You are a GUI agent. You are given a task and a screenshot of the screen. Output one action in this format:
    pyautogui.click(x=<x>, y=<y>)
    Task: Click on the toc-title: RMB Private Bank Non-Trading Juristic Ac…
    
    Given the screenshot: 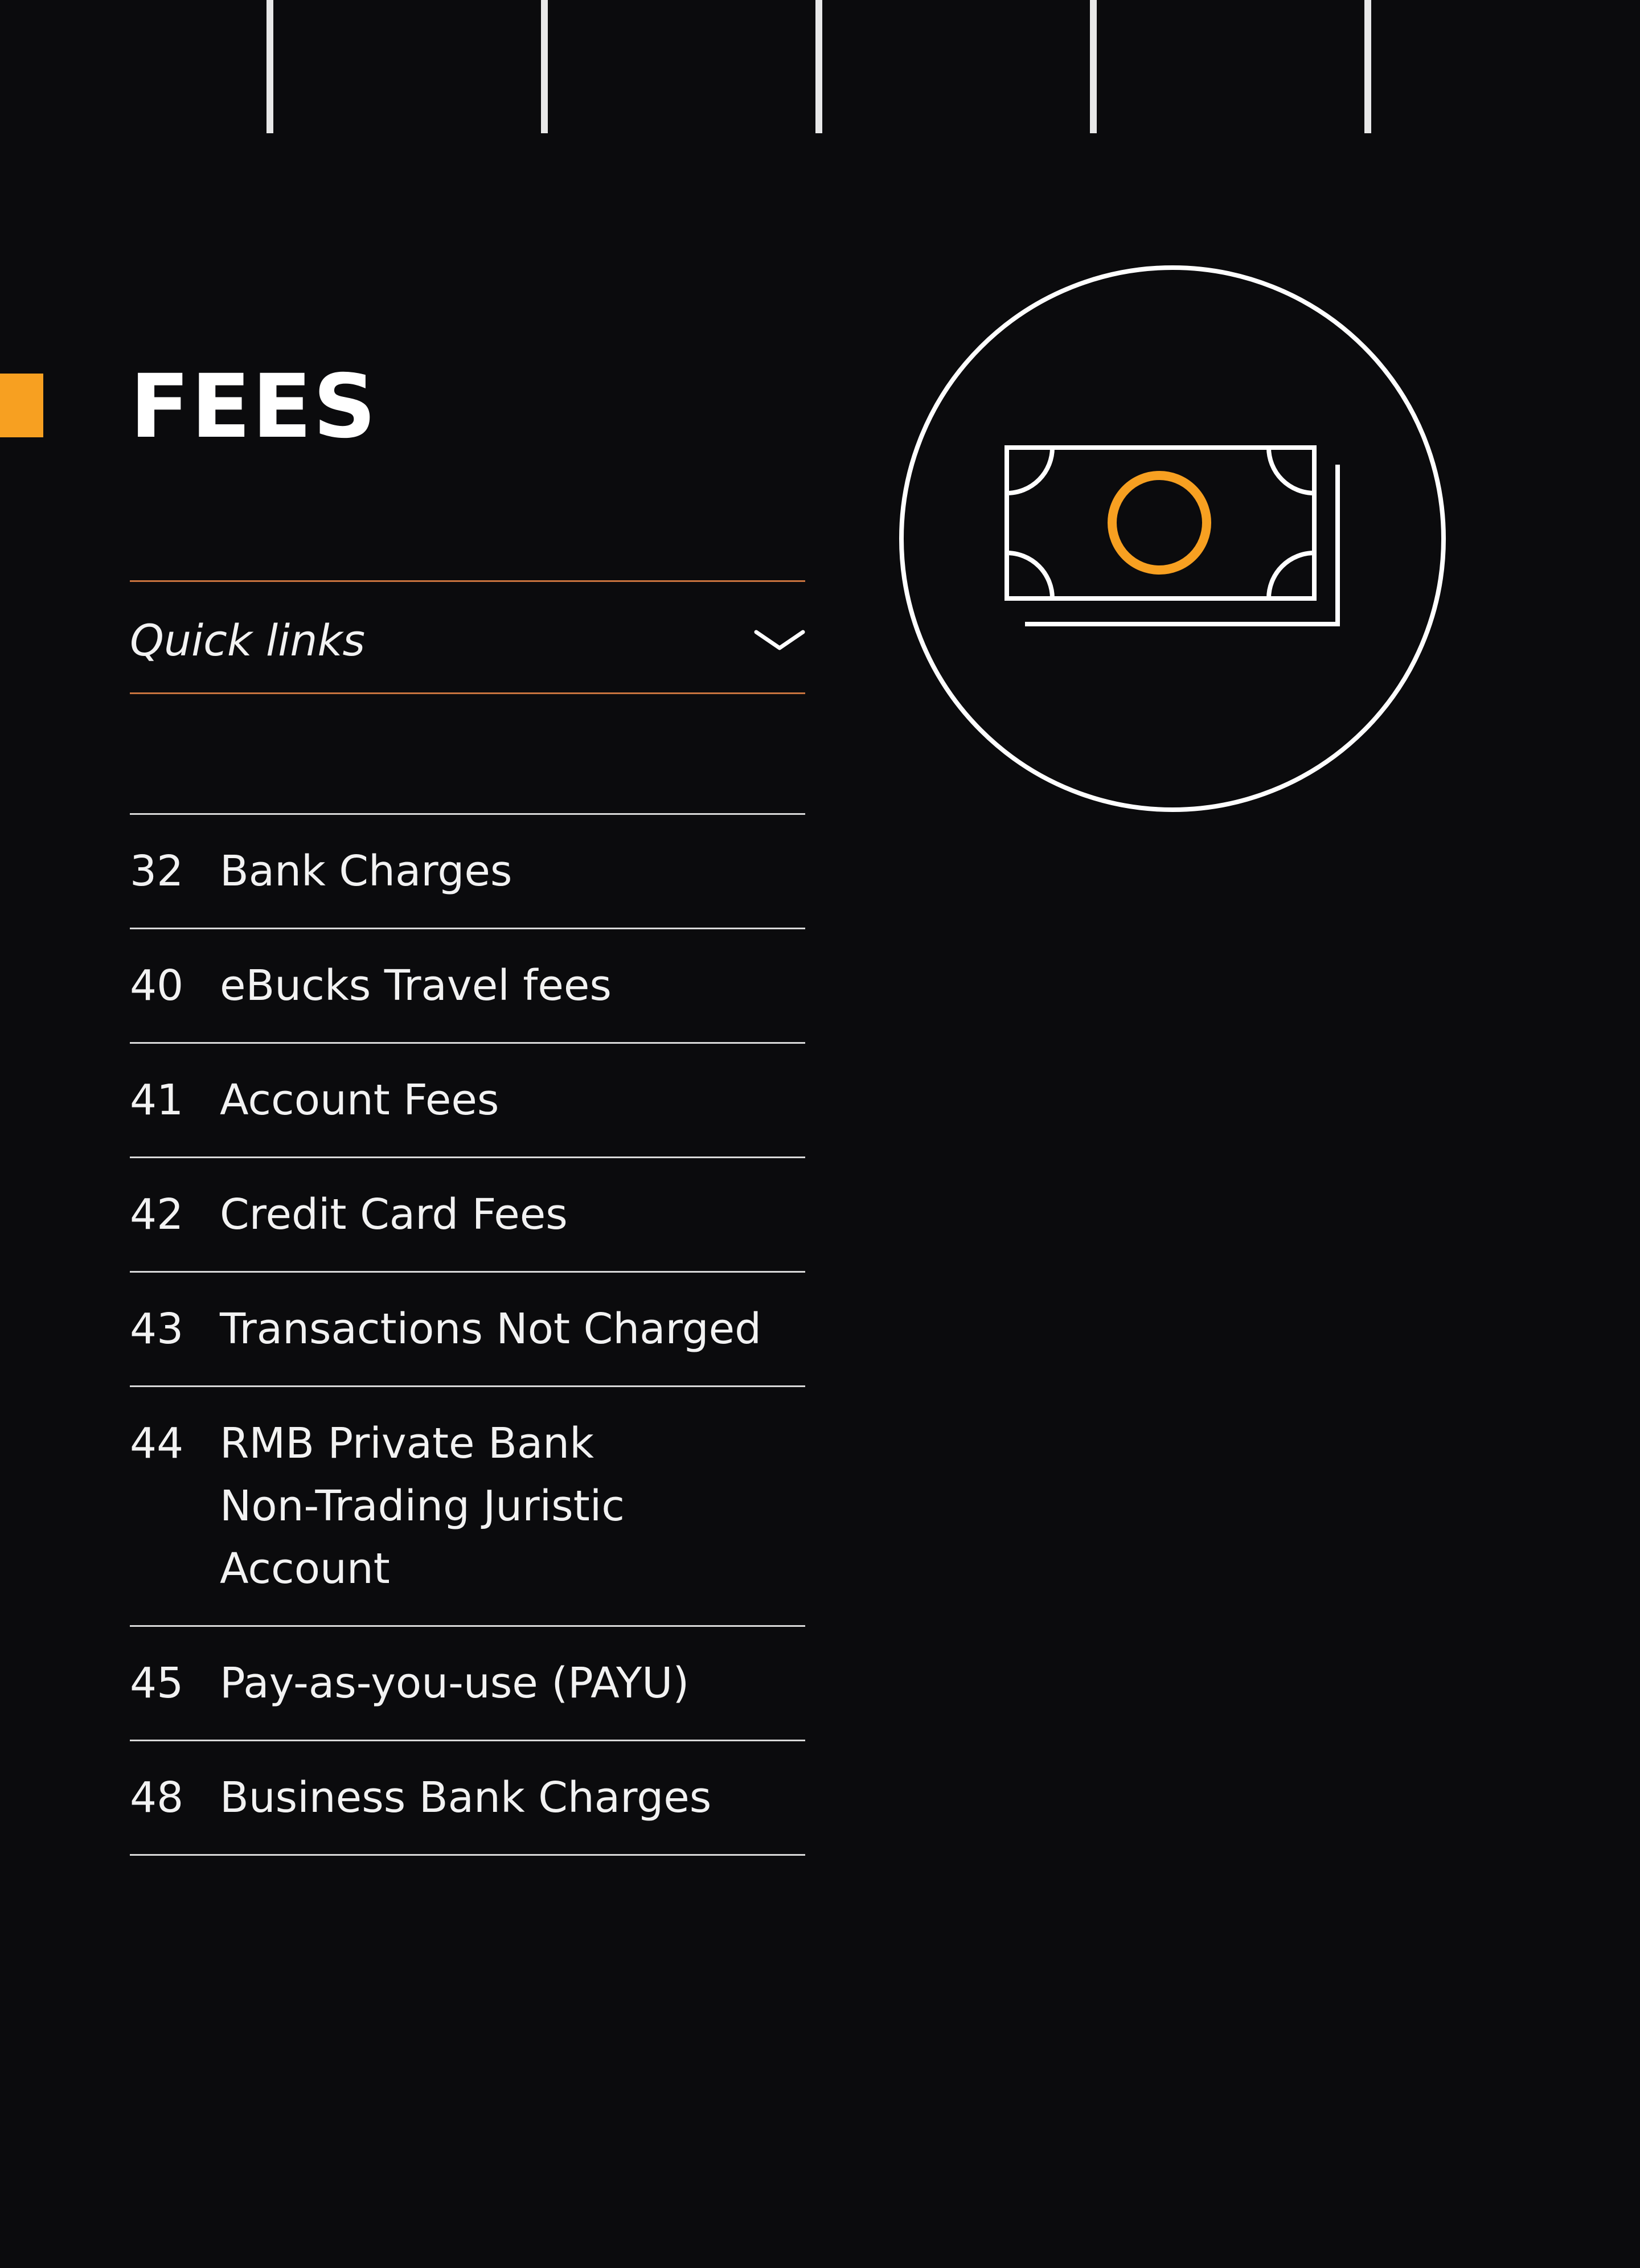 What is the action you would take?
    pyautogui.click(x=422, y=1506)
    